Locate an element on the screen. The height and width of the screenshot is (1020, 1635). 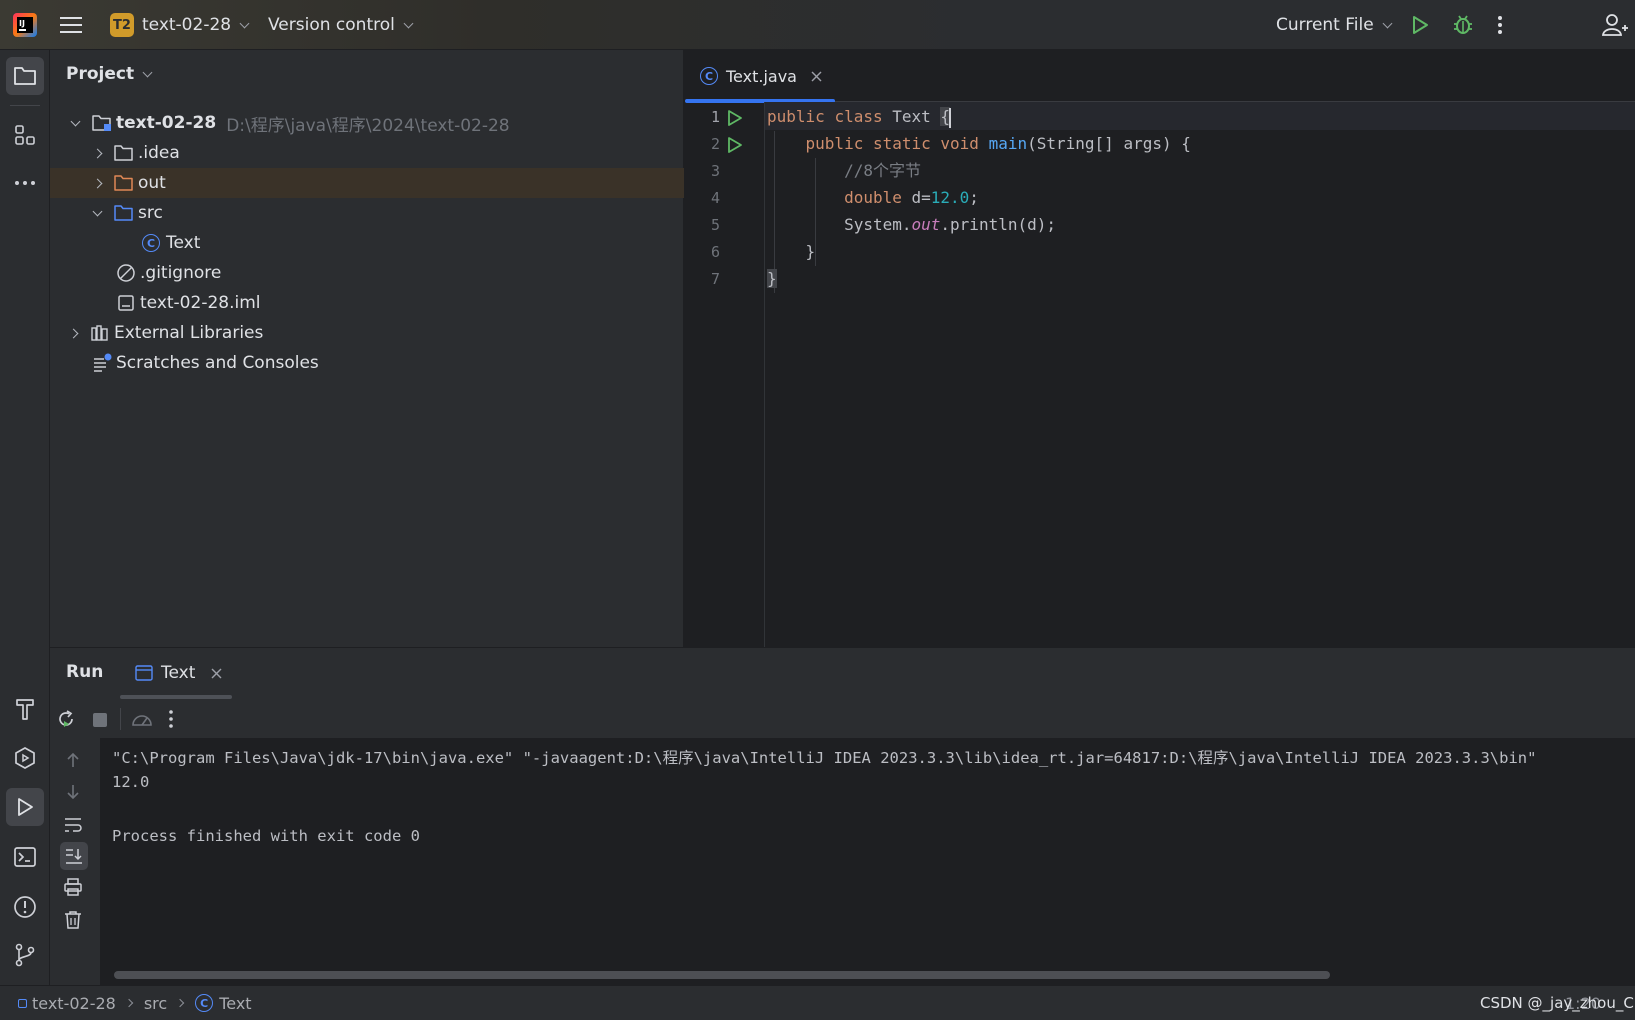
tree-item-scratches: Scratches and Consoles is located at coordinates (367, 363).